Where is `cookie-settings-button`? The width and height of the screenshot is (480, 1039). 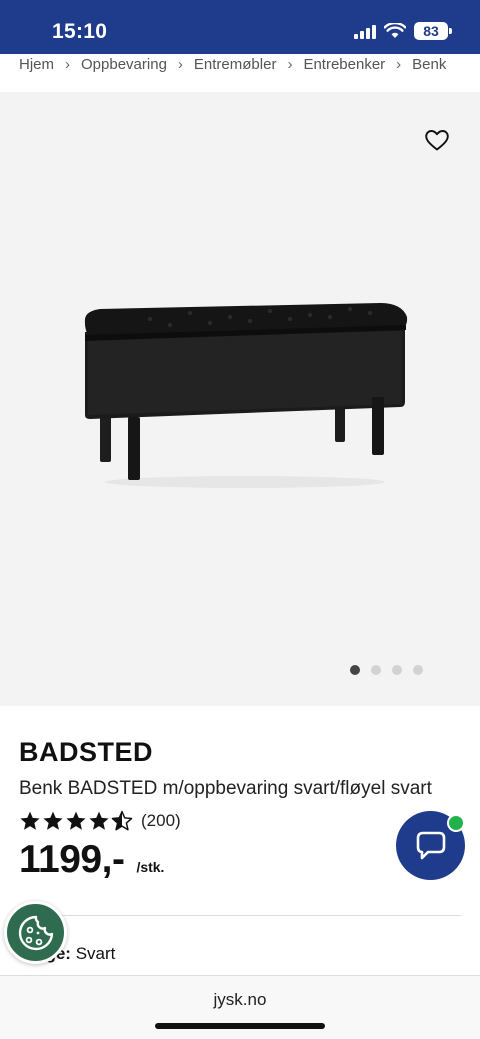 cookie-settings-button is located at coordinates (35, 932).